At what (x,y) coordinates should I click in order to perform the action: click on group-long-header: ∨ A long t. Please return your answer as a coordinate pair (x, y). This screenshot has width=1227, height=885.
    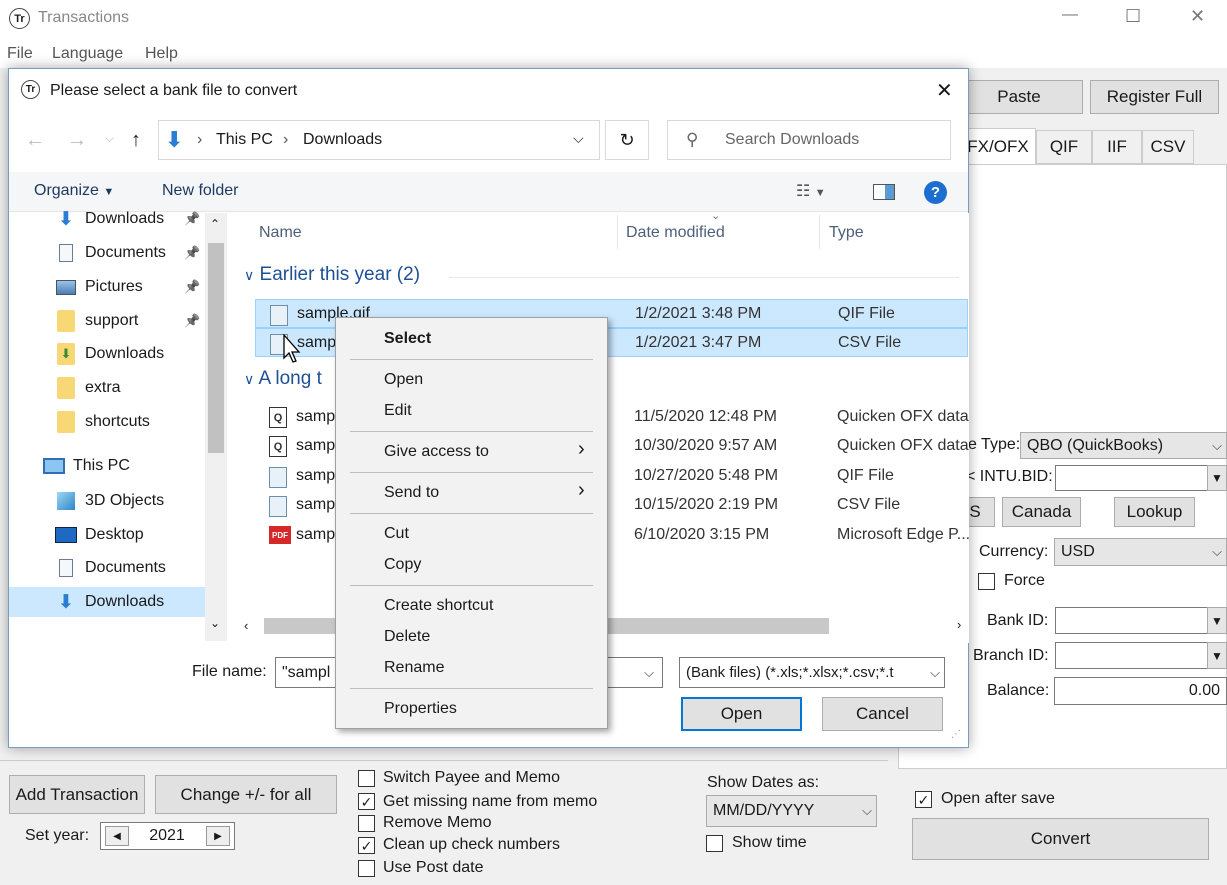
    Looking at the image, I should click on (283, 379).